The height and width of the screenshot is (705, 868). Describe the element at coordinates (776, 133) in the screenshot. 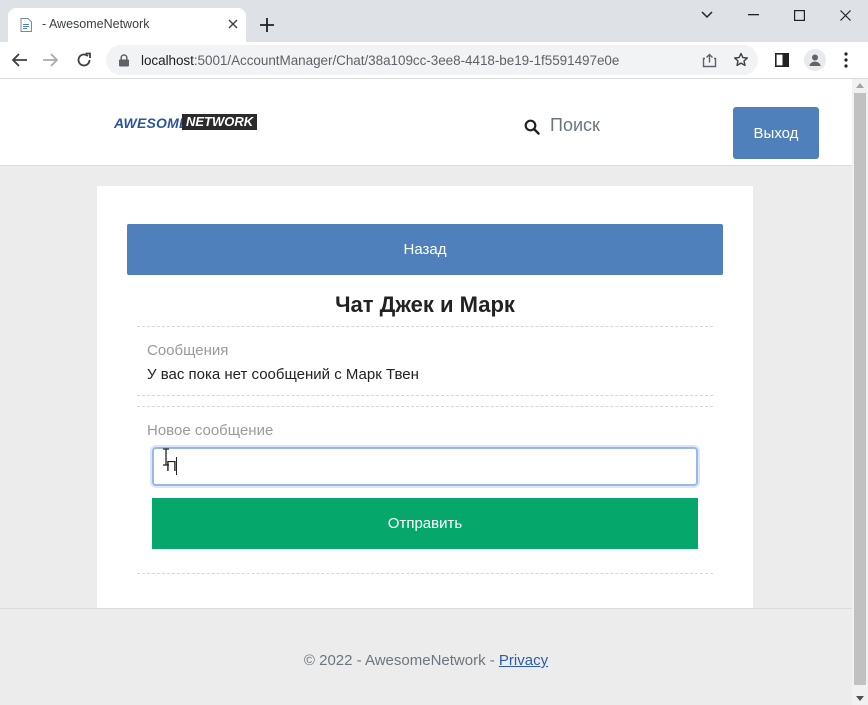

I see `logout-button: Выход` at that location.